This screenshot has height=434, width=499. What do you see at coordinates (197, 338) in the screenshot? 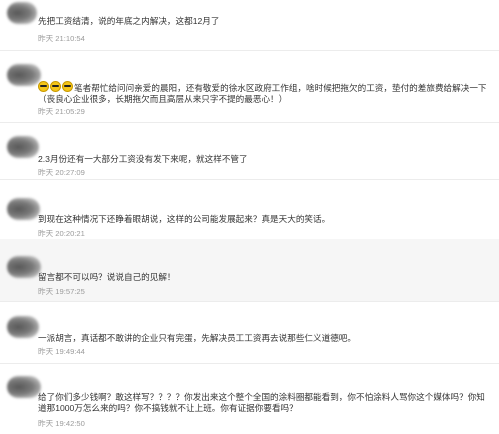
I see `comment-text: 一派胡言，真话都不敢讲的企业只有完蛋，先解决员工工资再去说那些仁义道德吧。` at bounding box center [197, 338].